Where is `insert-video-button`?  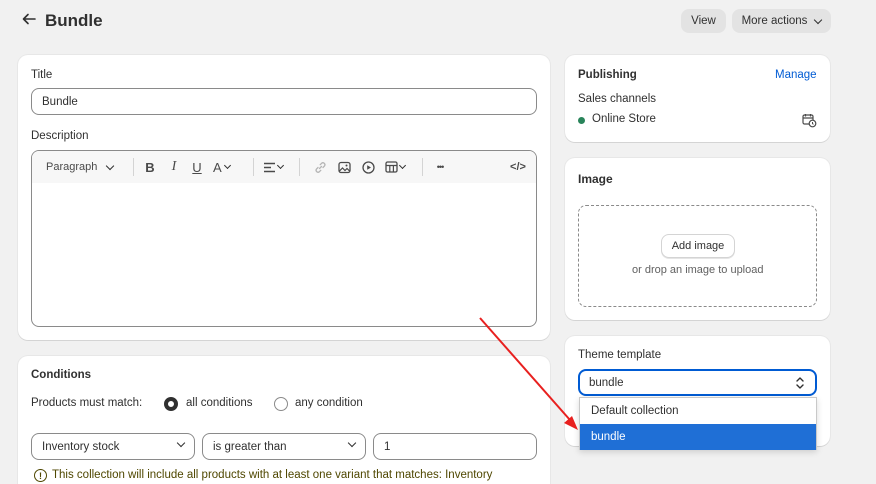 insert-video-button is located at coordinates (368, 167).